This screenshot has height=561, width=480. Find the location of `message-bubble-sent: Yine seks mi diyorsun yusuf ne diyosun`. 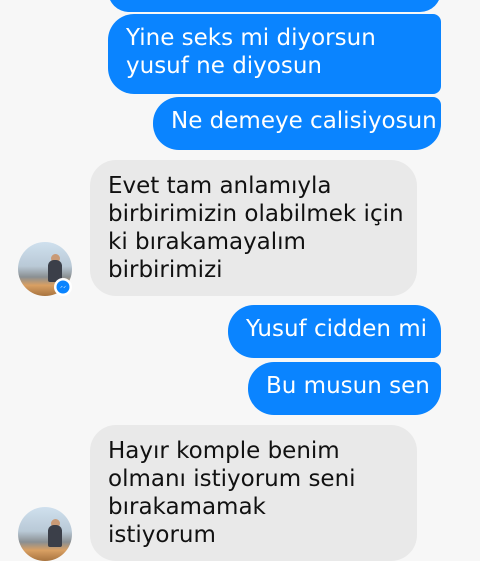

message-bubble-sent: Yine seks mi diyorsun yusuf ne diyosun is located at coordinates (274, 54).